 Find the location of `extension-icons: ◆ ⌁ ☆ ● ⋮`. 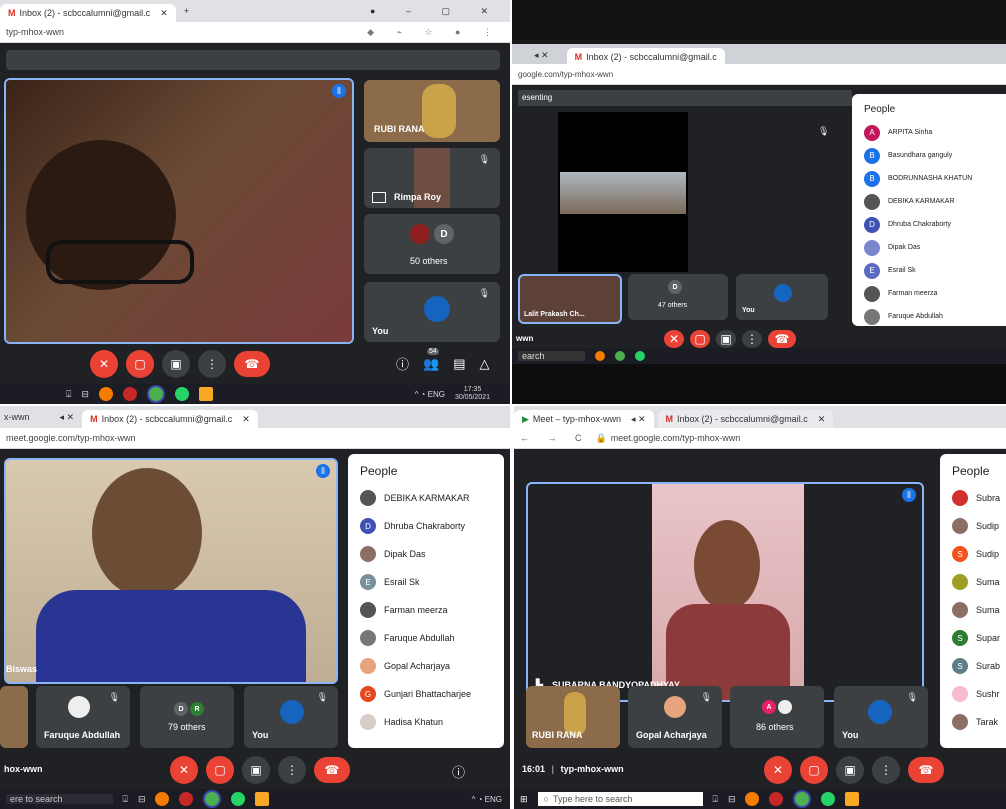

extension-icons: ◆ ⌁ ☆ ● ⋮ is located at coordinates (434, 32).